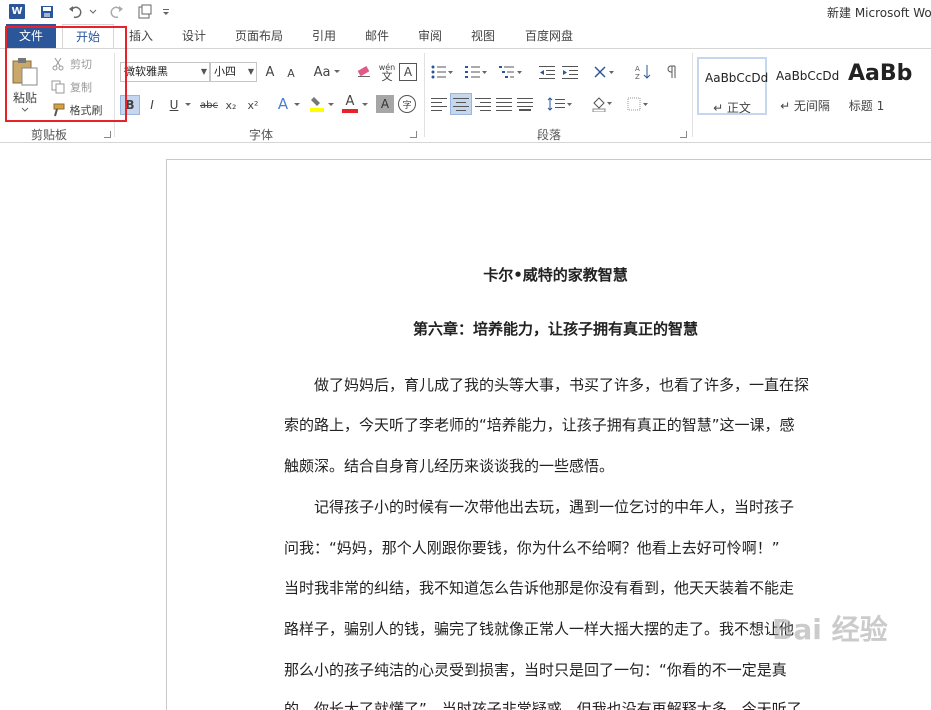 The image size is (931, 710). I want to click on phonetic-guide-button: wén 文, so click(387, 72).